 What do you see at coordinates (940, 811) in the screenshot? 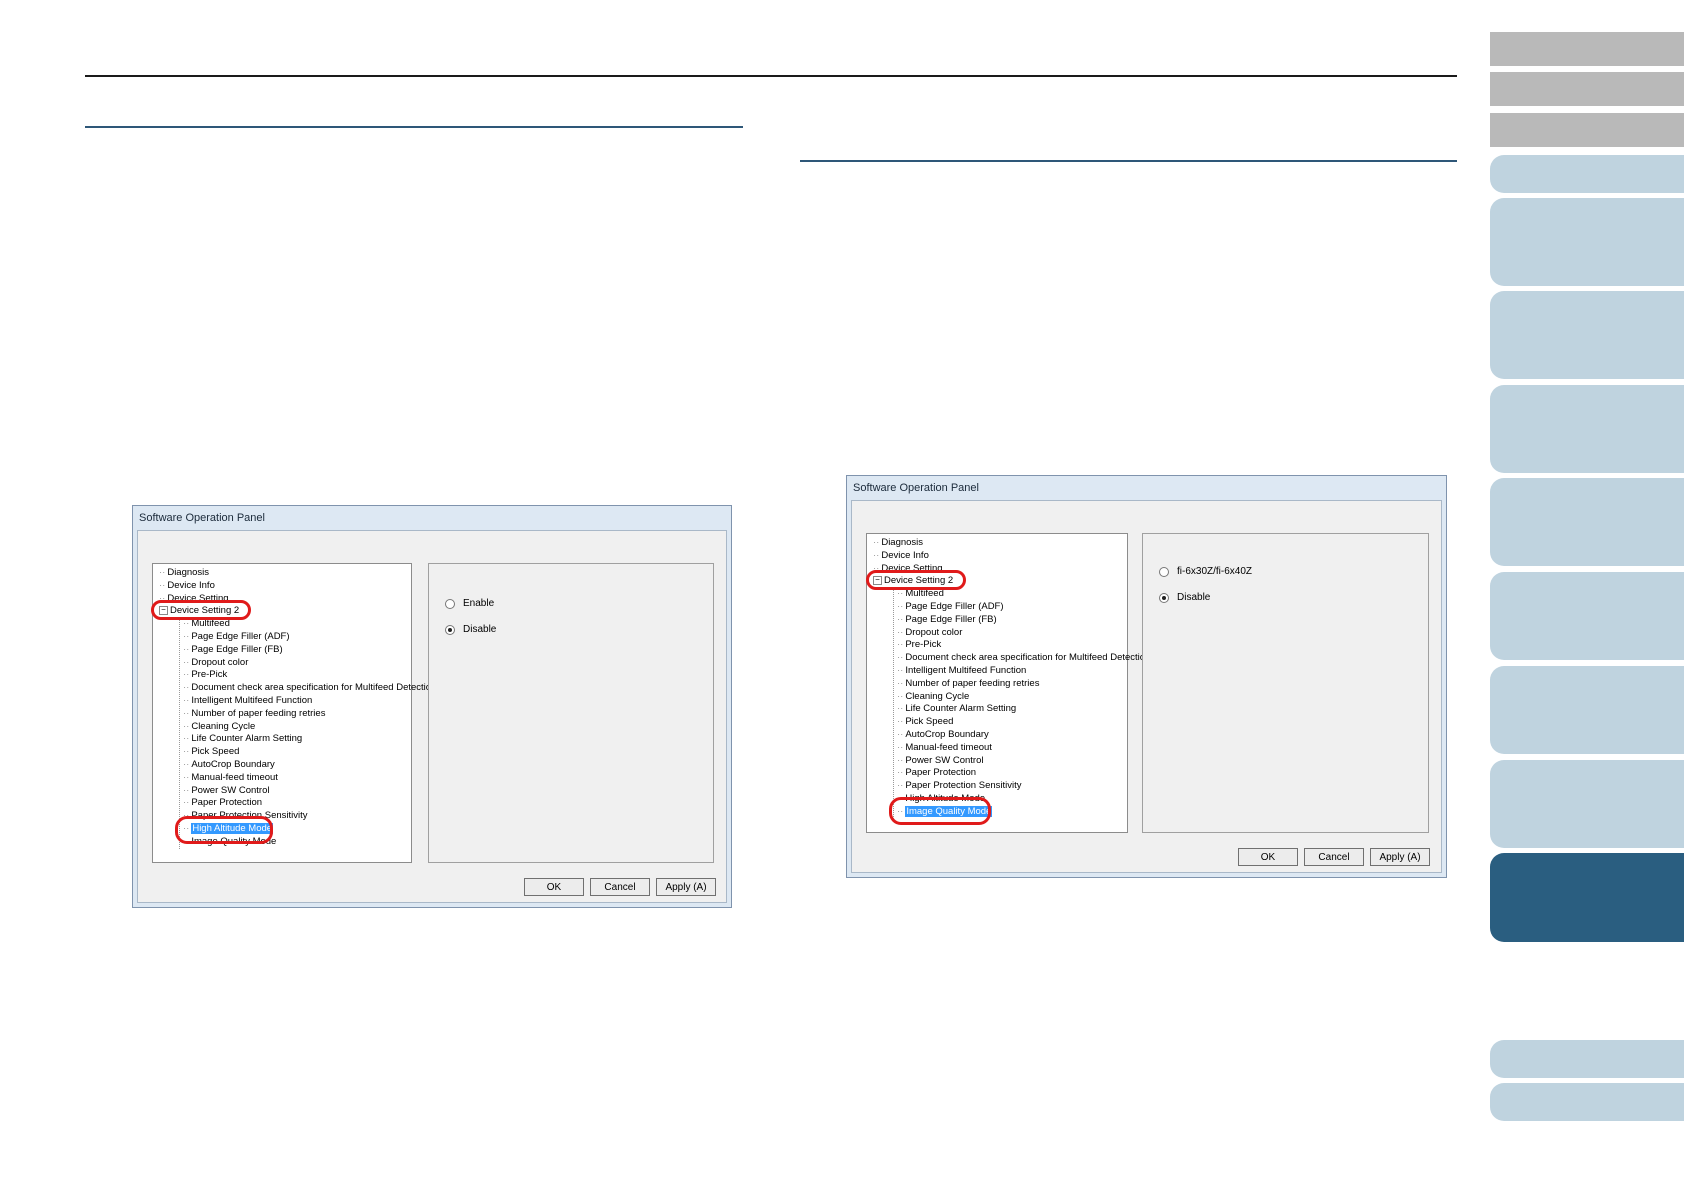
I see `right-highlight-image-quality-mode` at bounding box center [940, 811].